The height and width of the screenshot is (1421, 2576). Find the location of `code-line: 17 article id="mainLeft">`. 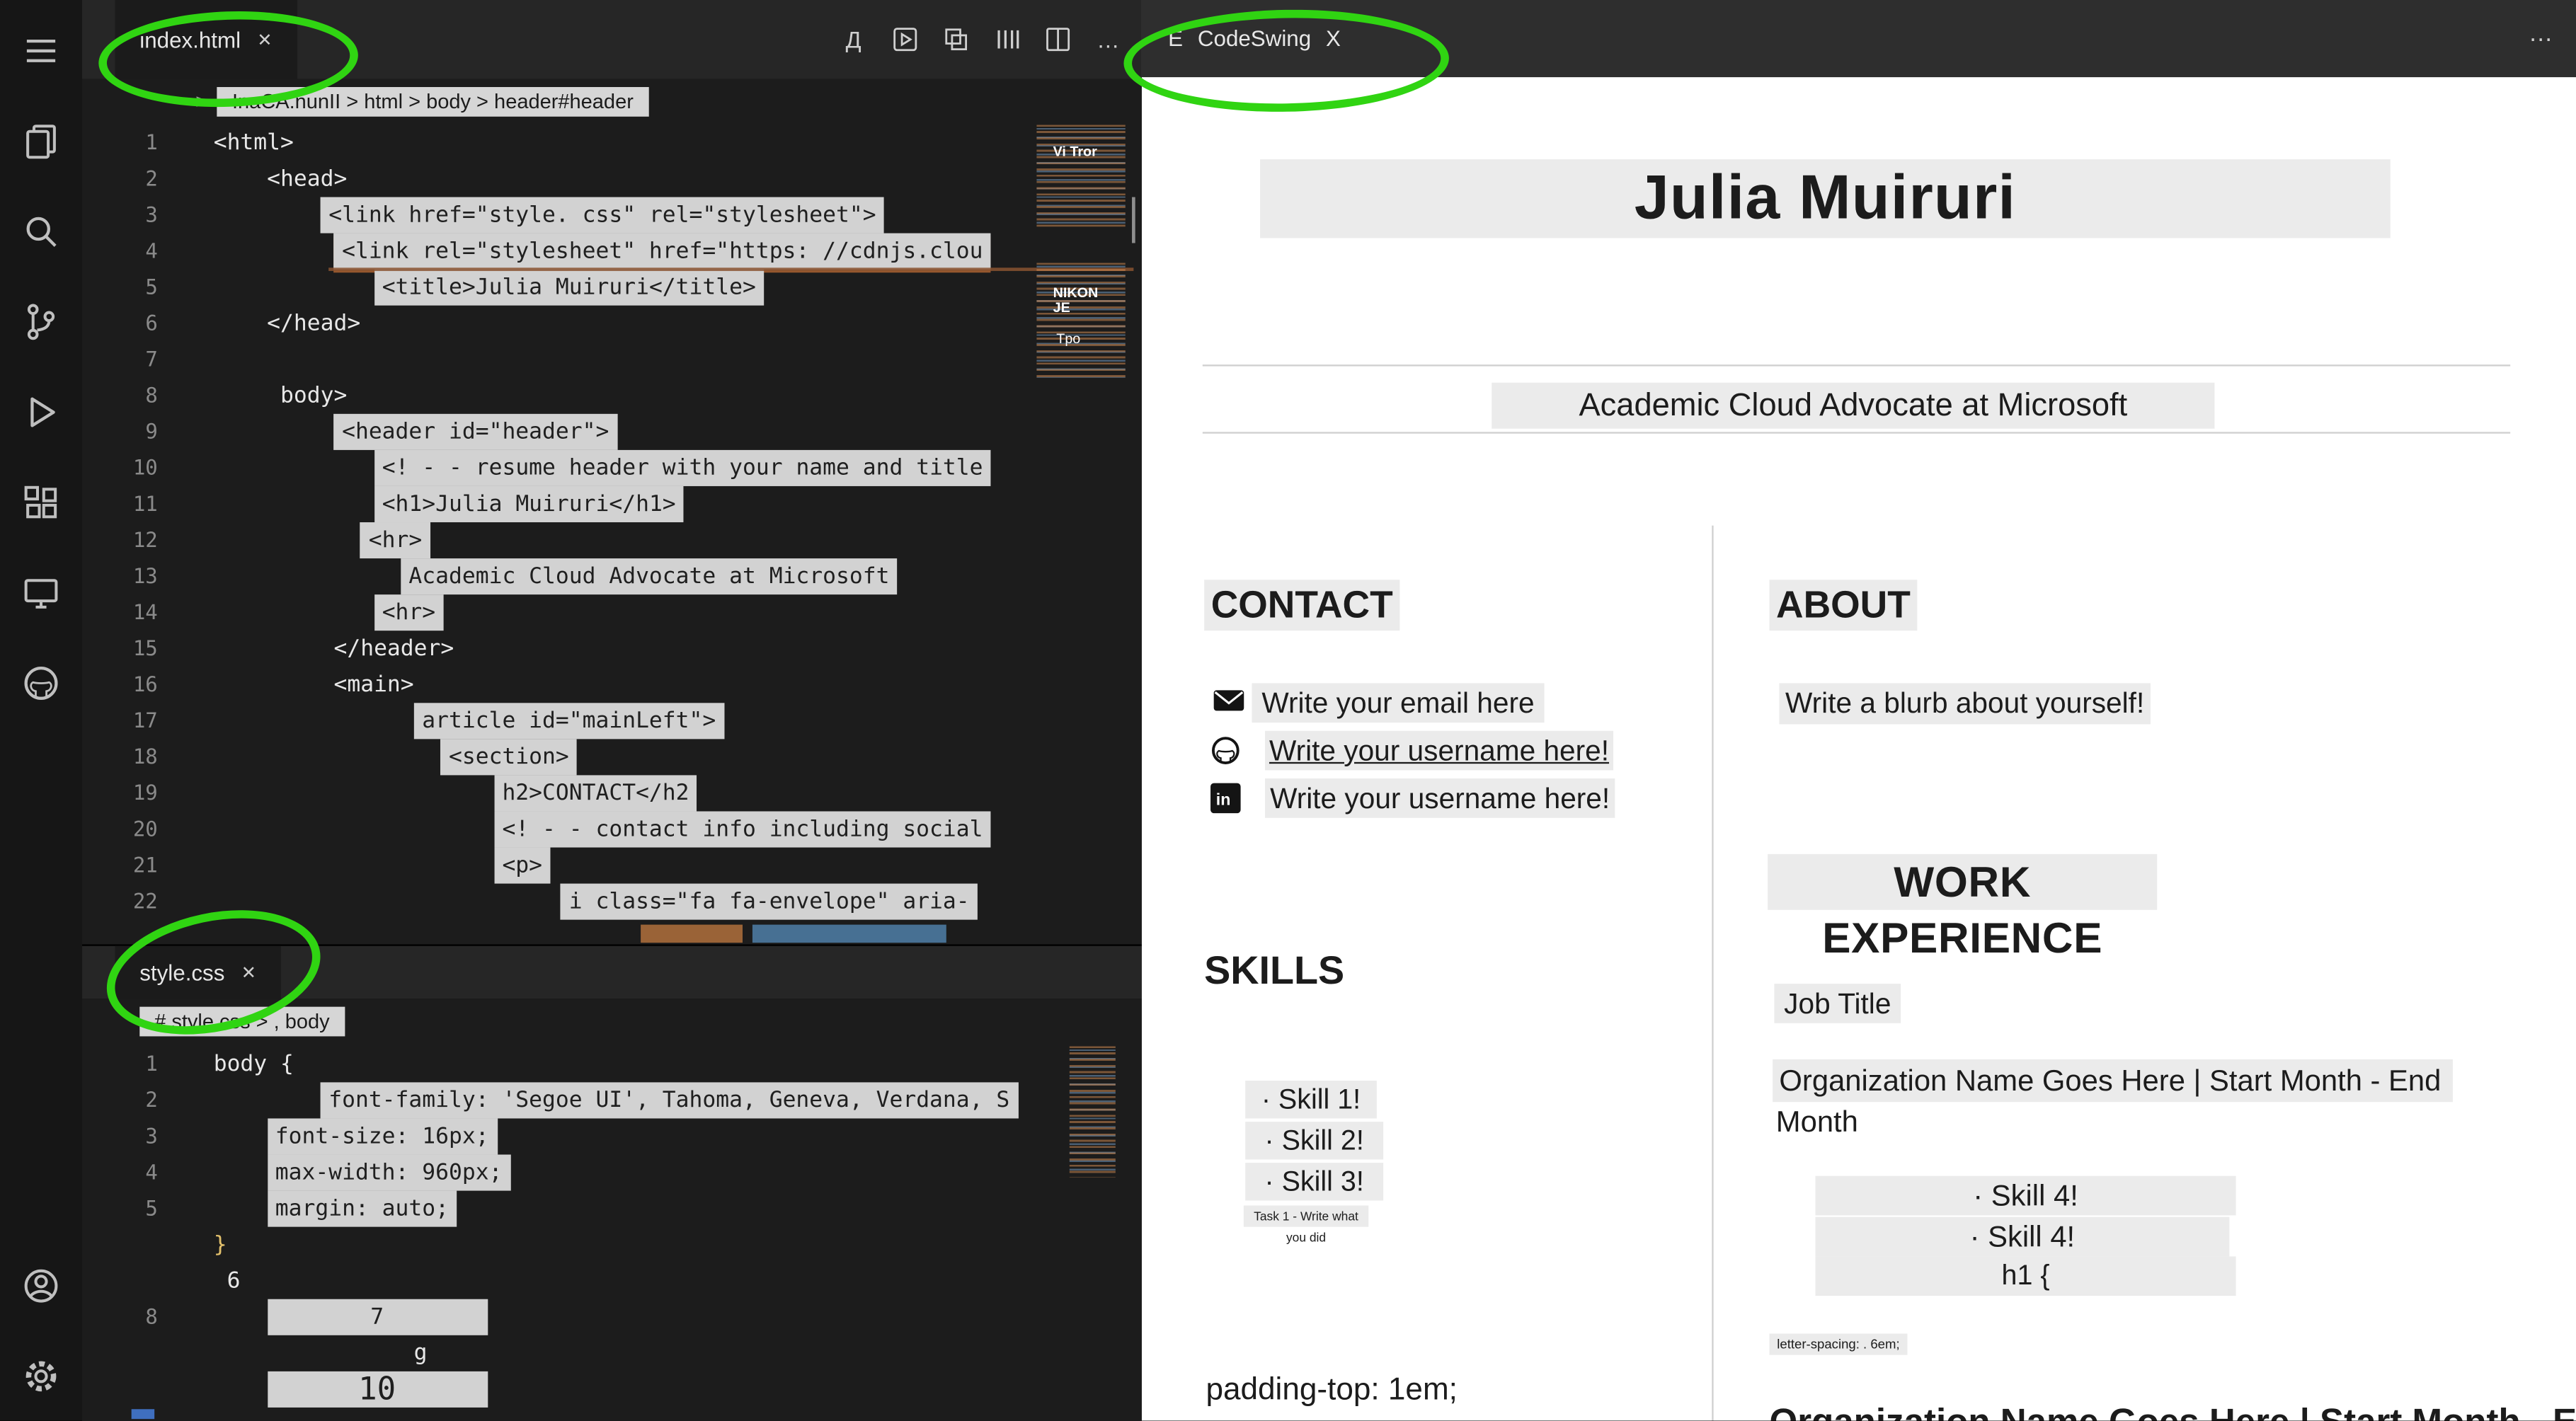

code-line: 17 article id="mainLeft"> is located at coordinates (612, 721).